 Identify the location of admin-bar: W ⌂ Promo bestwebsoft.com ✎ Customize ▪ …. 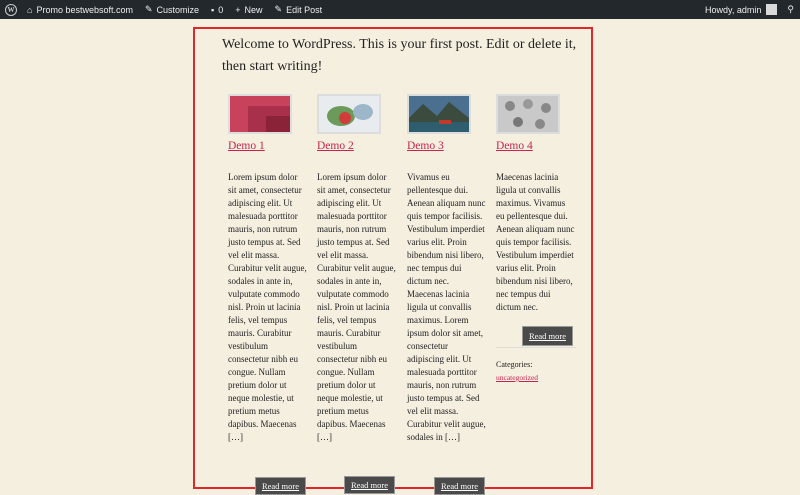
(400, 9).